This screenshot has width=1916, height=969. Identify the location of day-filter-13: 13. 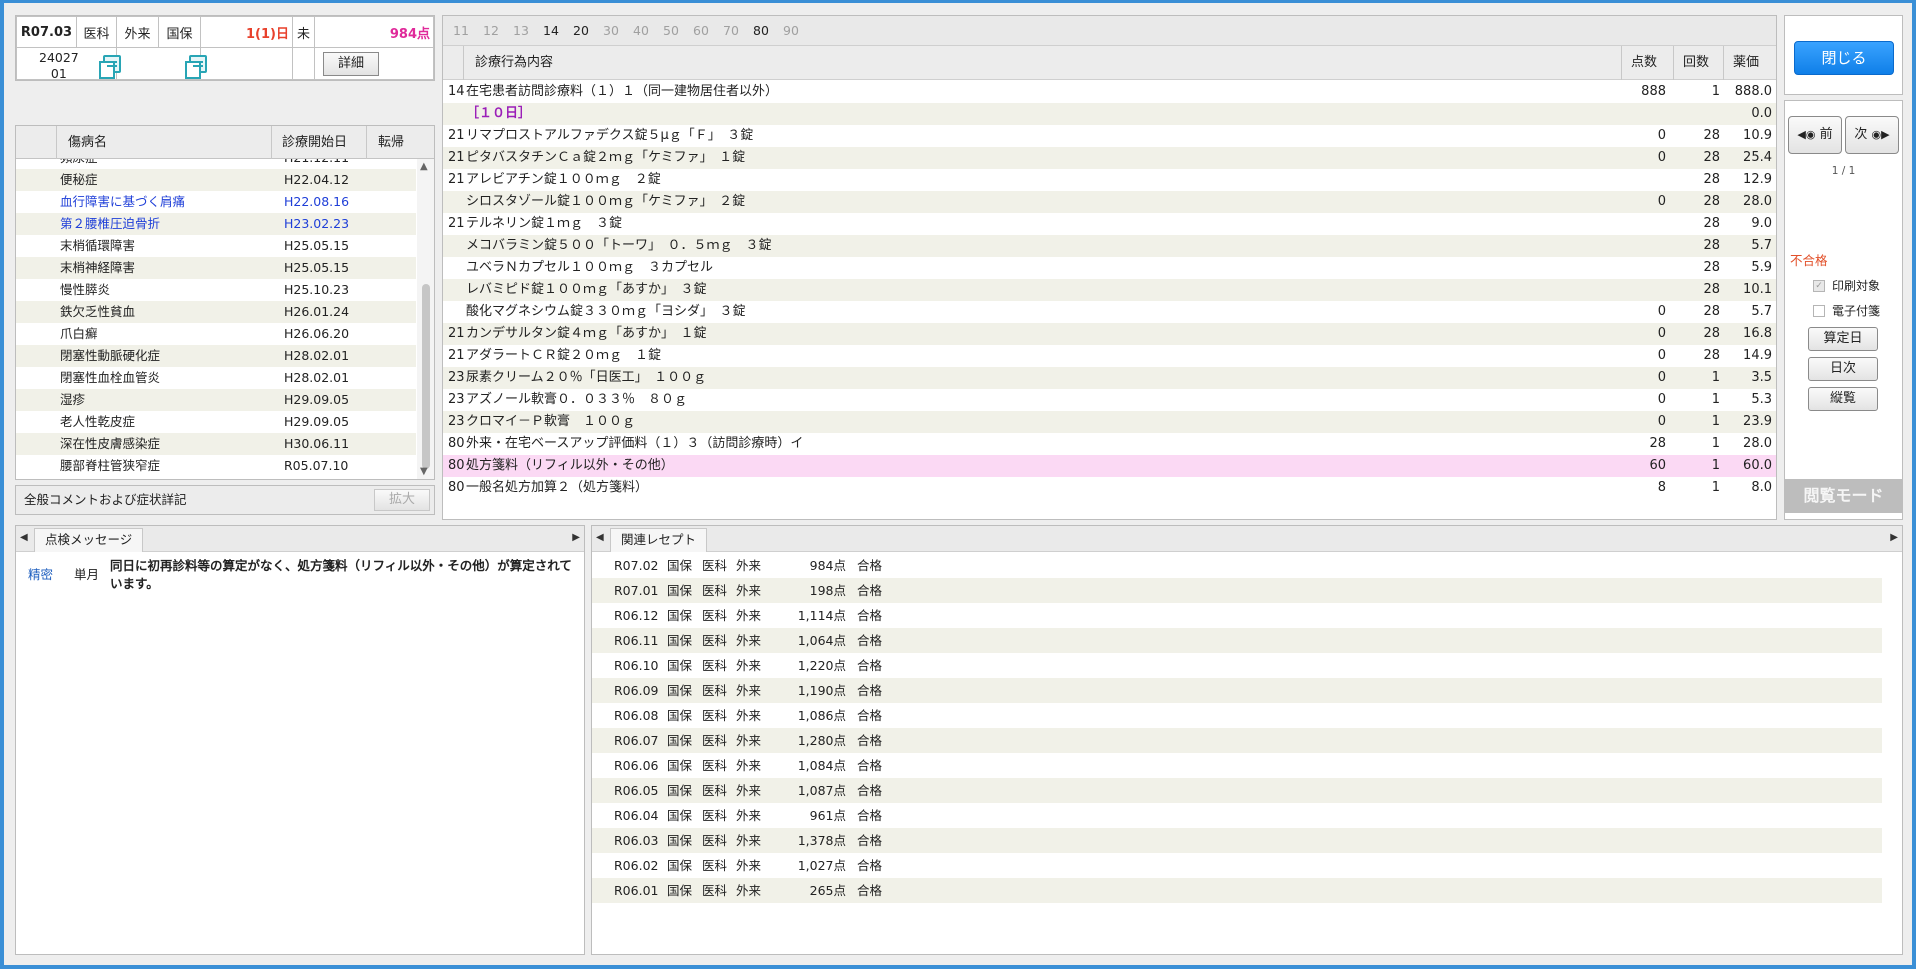
(521, 31).